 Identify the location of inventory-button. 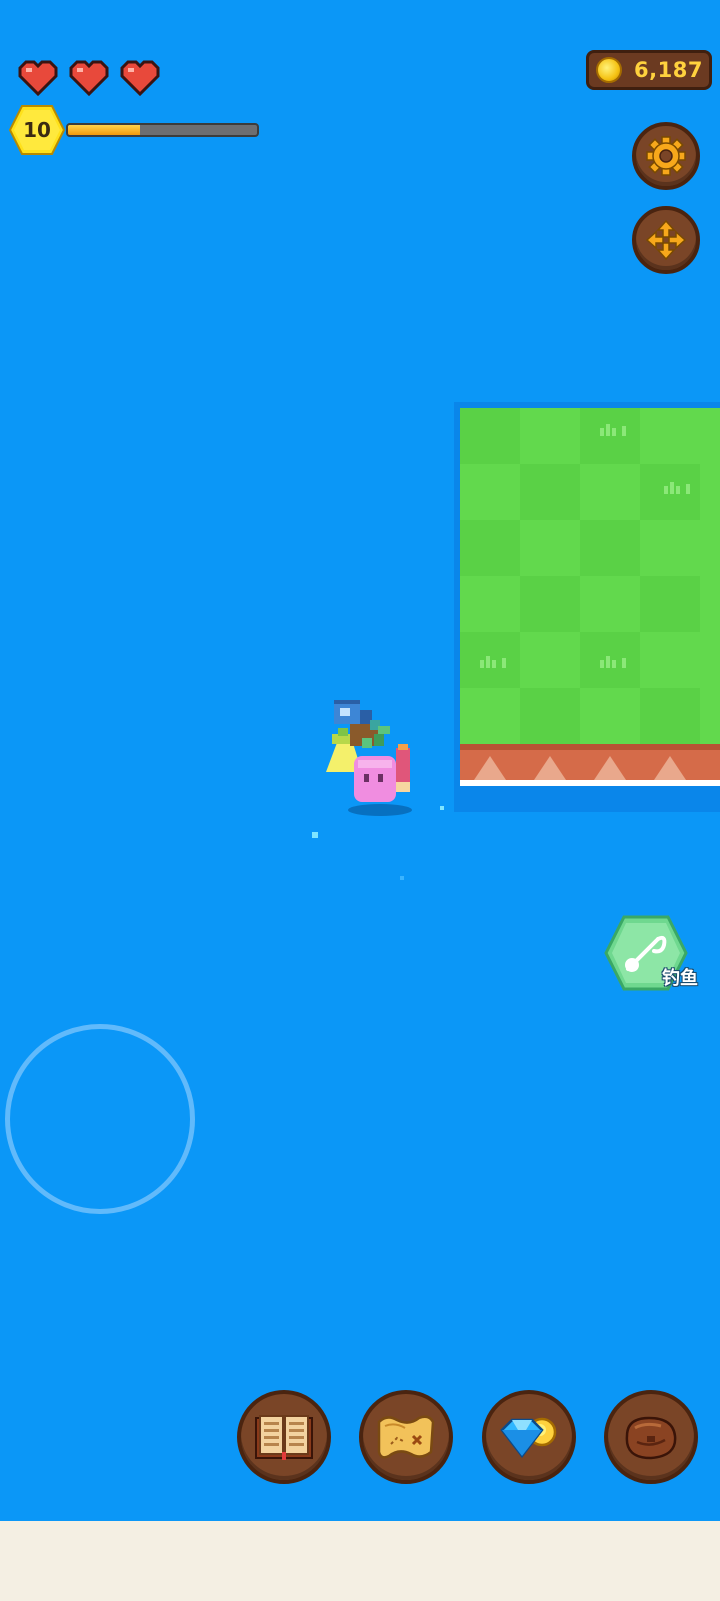
(651, 1437).